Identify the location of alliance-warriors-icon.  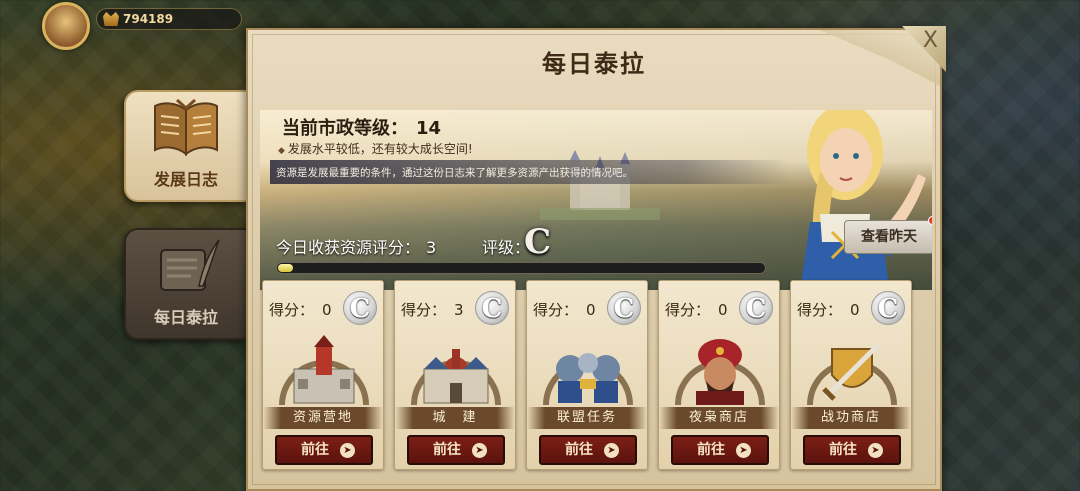
(588, 379).